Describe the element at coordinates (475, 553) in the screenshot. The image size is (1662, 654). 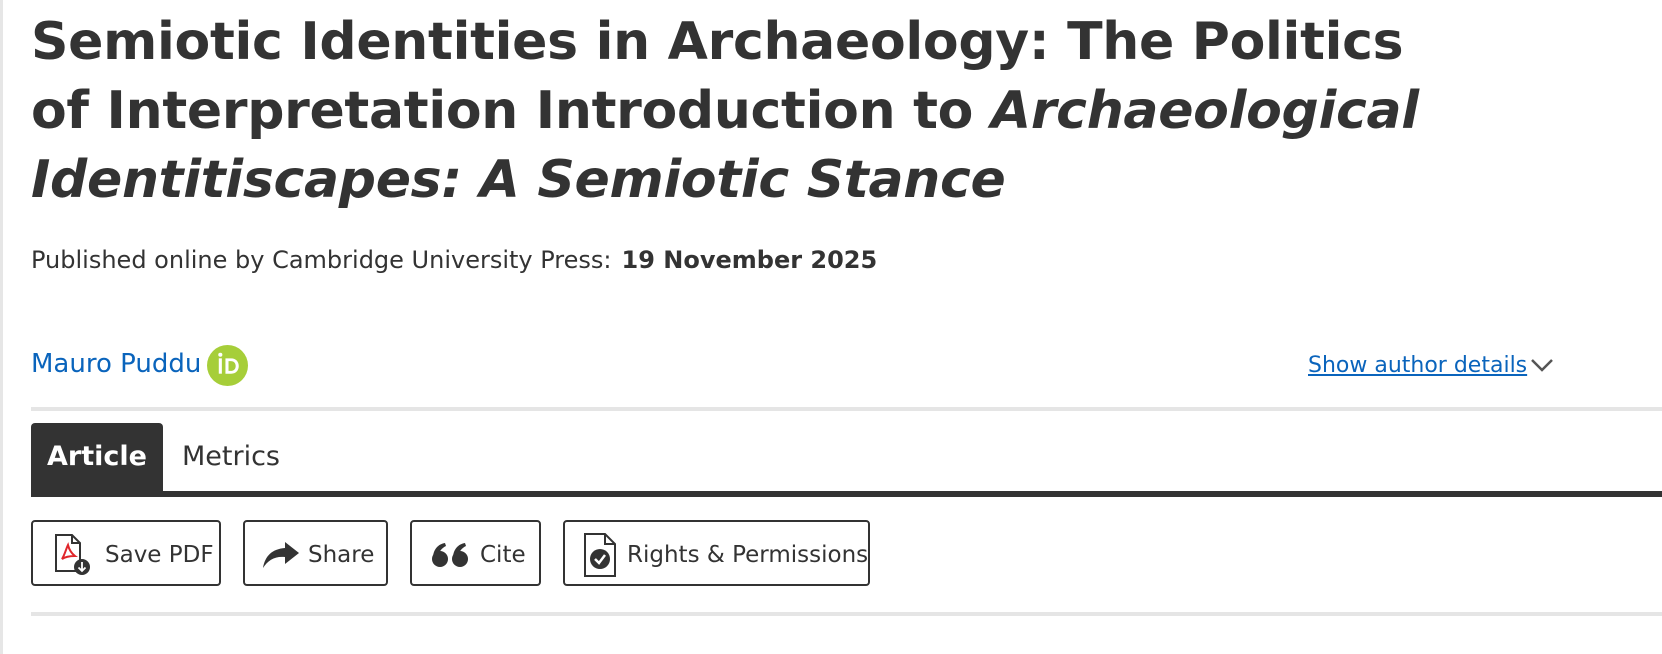
I see `cite-button: Cite` at that location.